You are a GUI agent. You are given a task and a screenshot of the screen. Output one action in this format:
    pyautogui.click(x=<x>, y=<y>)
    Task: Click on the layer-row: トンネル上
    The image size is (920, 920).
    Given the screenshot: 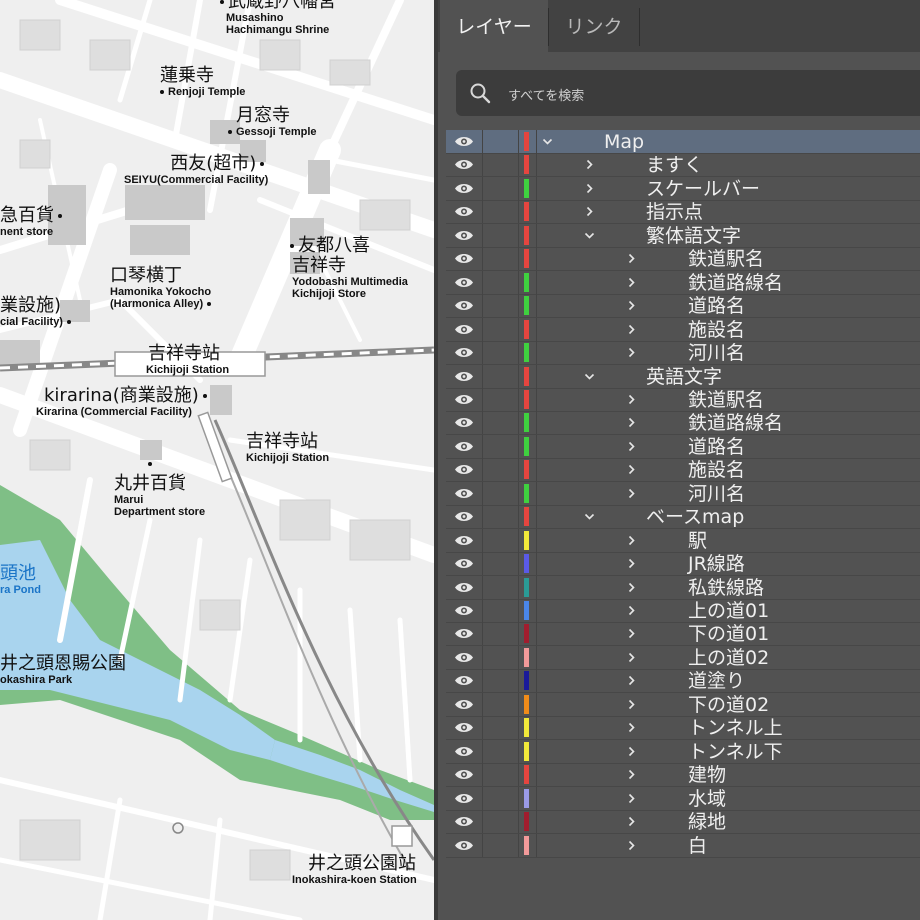 What is the action you would take?
    pyautogui.click(x=683, y=728)
    